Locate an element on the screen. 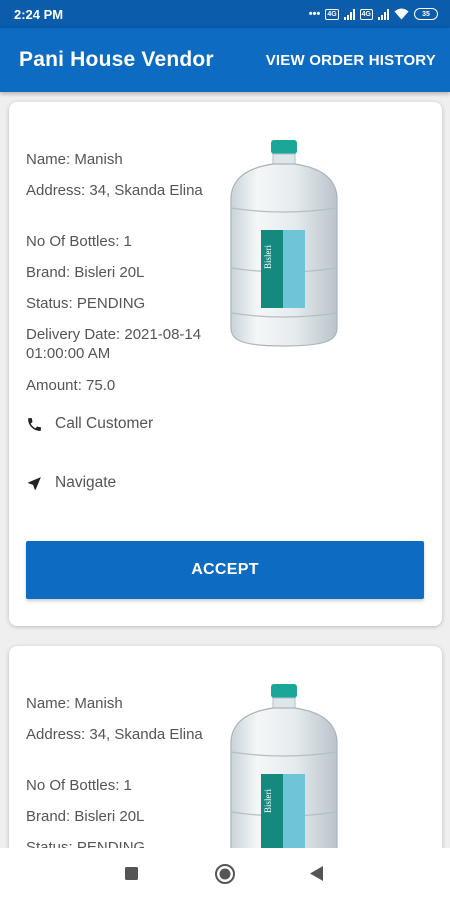 Image resolution: width=450 pixels, height=900 pixels. call-customer-label: Call Customer is located at coordinates (104, 423).